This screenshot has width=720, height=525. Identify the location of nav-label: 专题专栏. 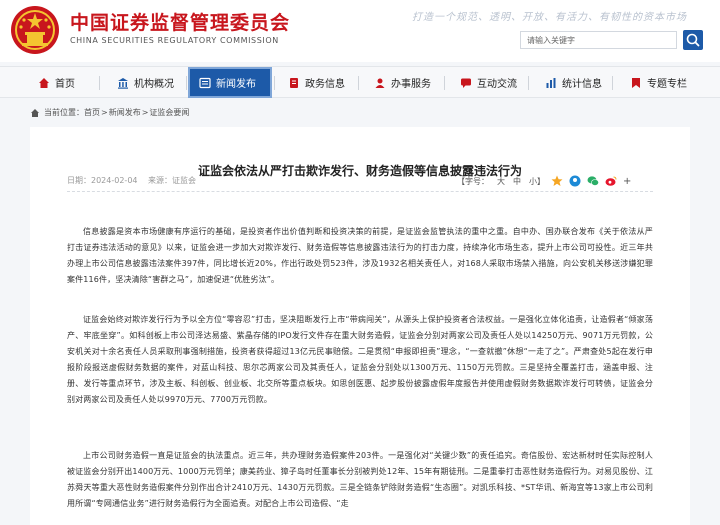
(667, 84).